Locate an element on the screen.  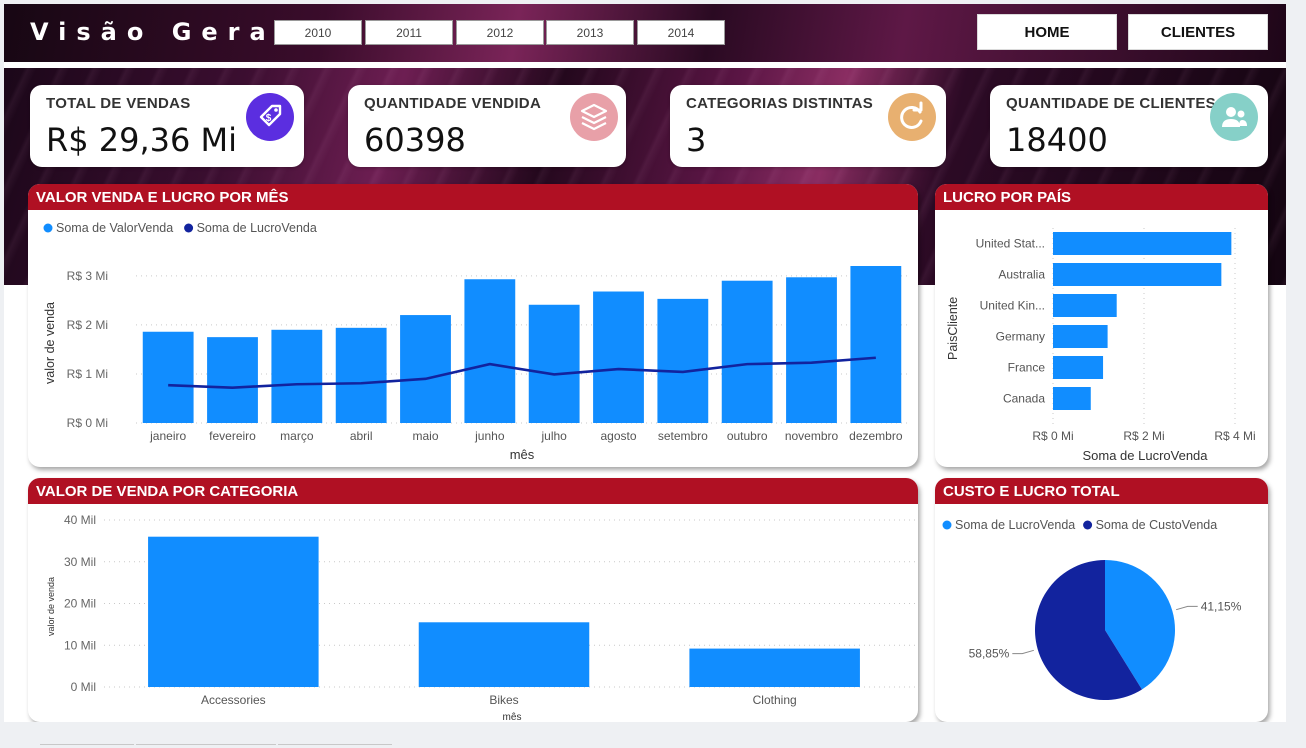
bar-outubro is located at coordinates (747, 351).